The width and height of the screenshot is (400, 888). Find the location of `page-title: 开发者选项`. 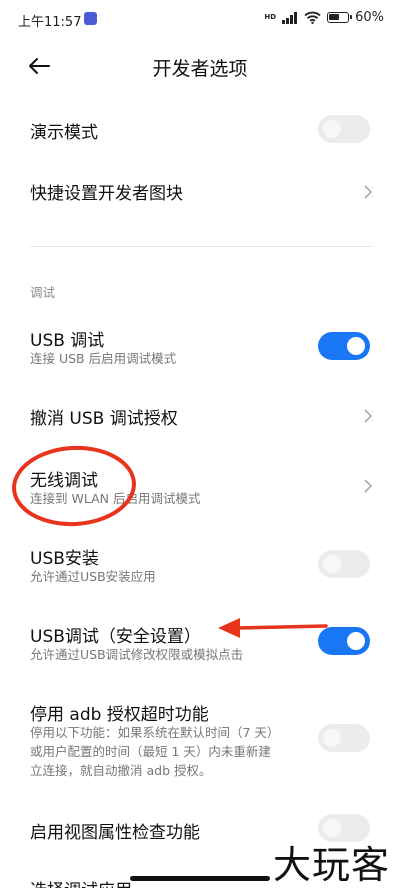

page-title: 开发者选项 is located at coordinates (200, 69).